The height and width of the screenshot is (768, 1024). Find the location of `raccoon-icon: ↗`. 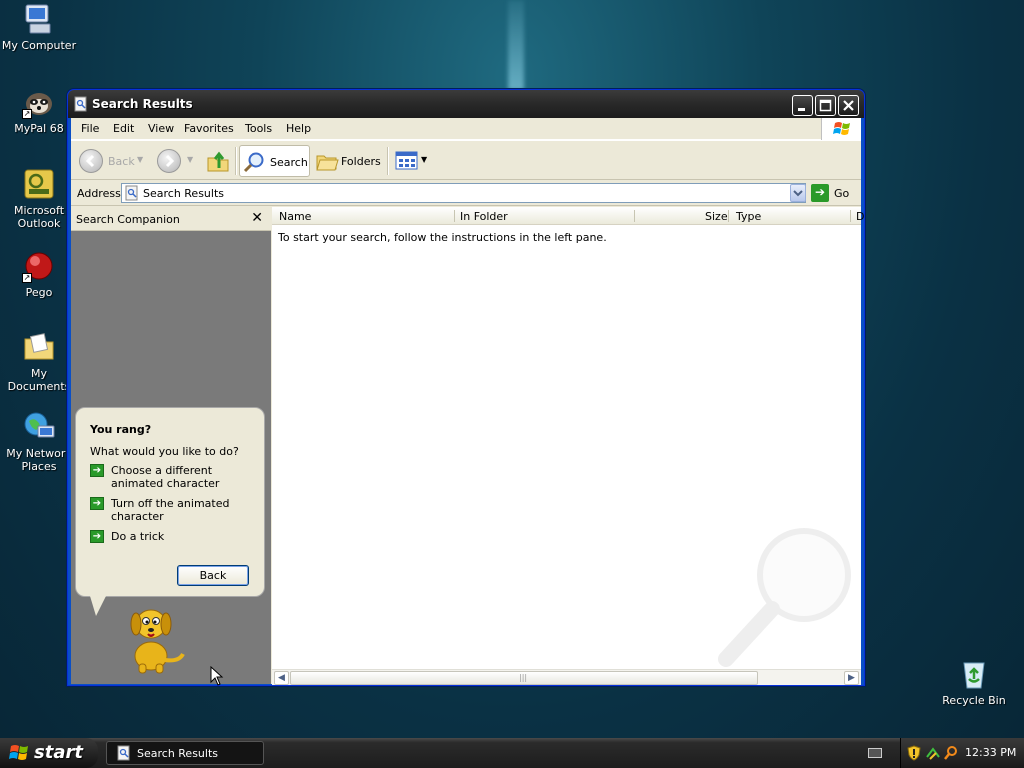

raccoon-icon: ↗ is located at coordinates (39, 102).